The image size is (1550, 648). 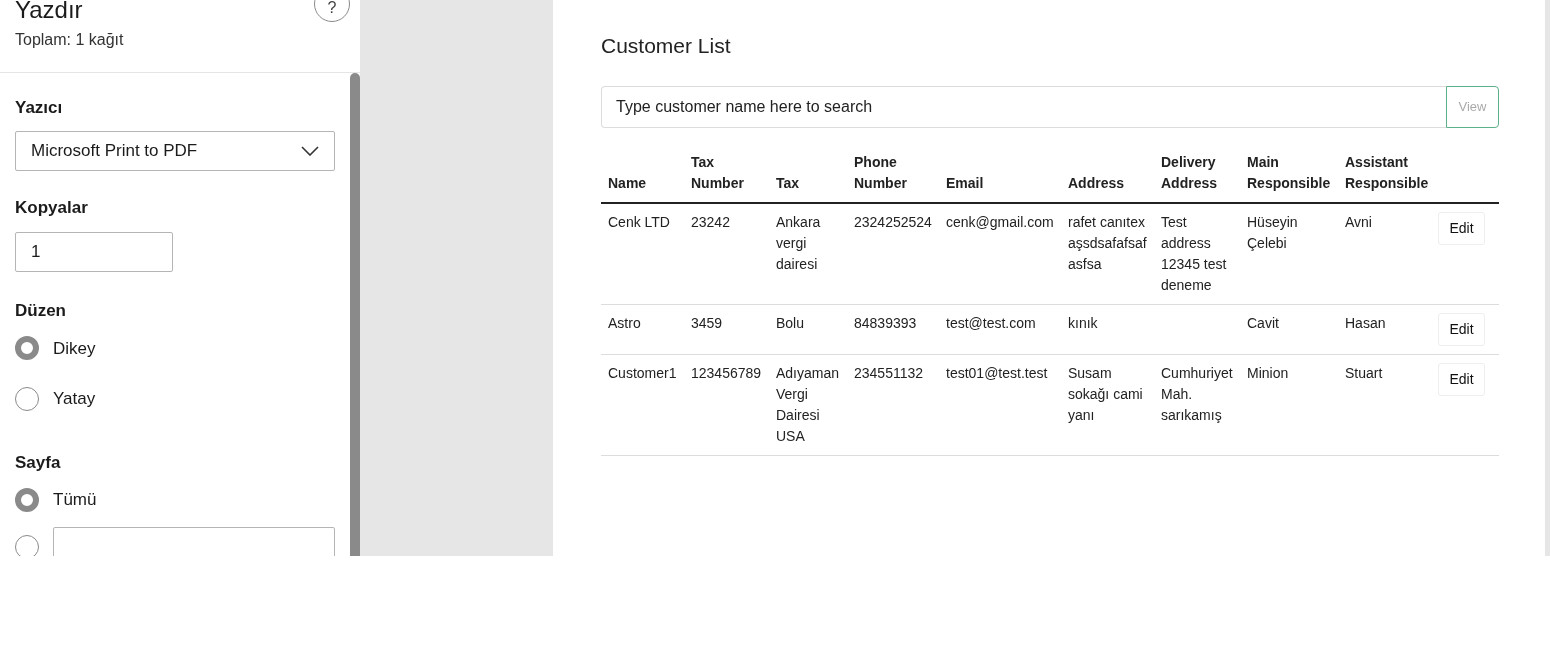 I want to click on table-cell-text: Ankara vergi dairesi, so click(x=798, y=243).